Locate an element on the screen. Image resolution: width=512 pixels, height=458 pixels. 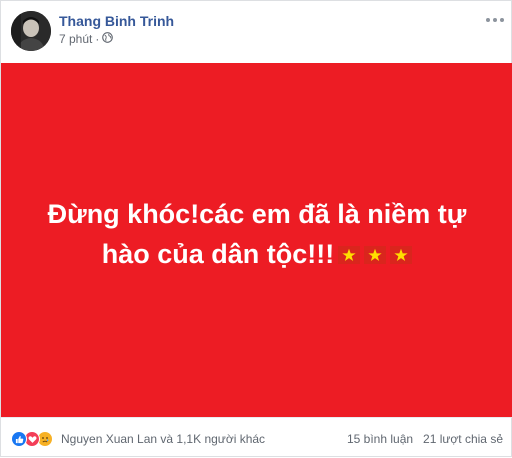
globe-icon is located at coordinates (108, 39).